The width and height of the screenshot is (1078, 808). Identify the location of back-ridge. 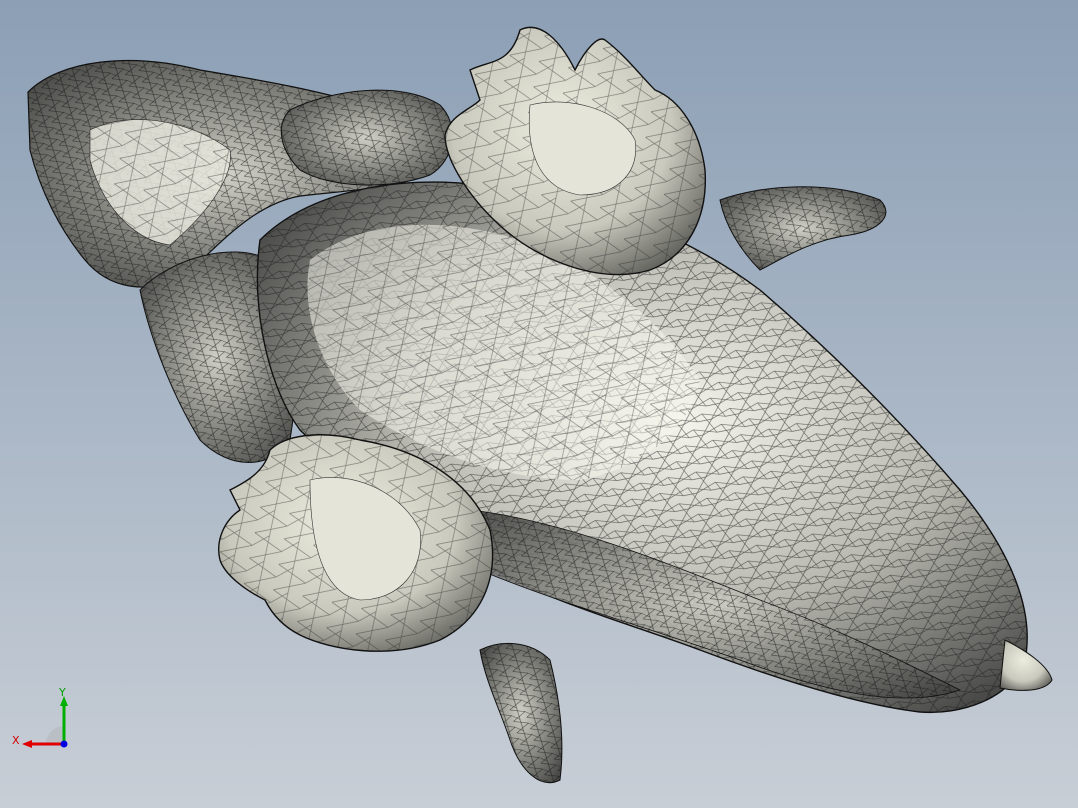
(366, 137).